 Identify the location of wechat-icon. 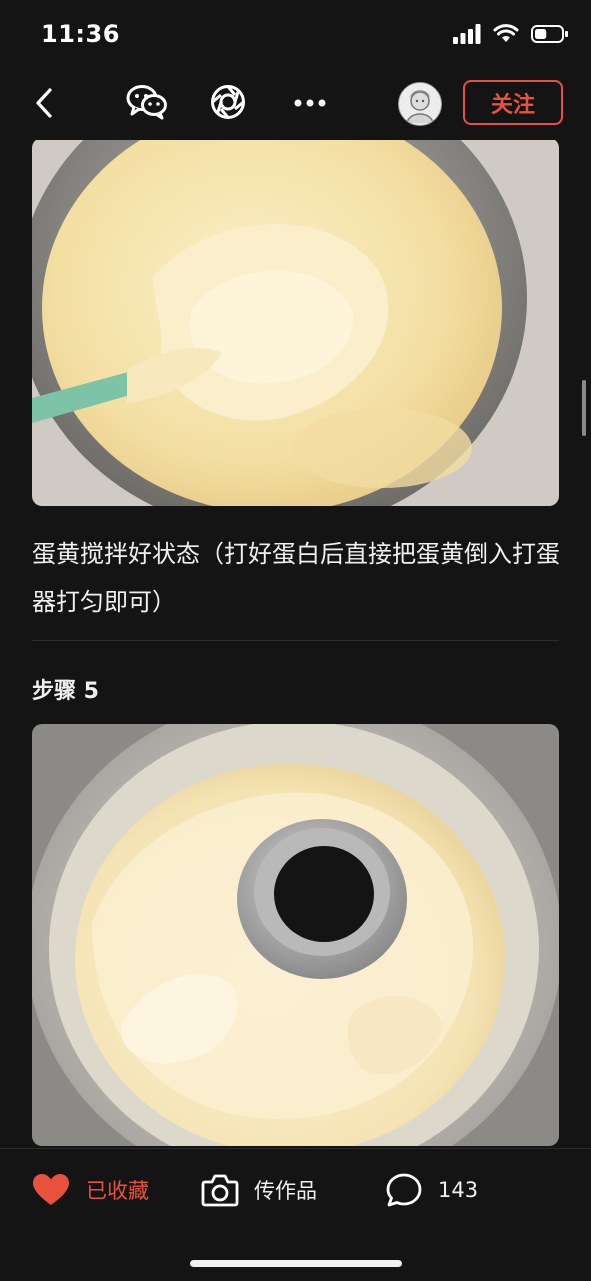
(146, 102).